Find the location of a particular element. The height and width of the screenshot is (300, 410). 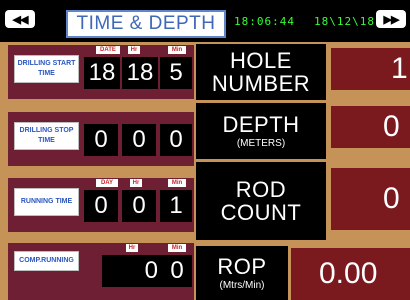

drilling-start-fields: DATE Hr Min 18 18 5 is located at coordinates (138, 71).